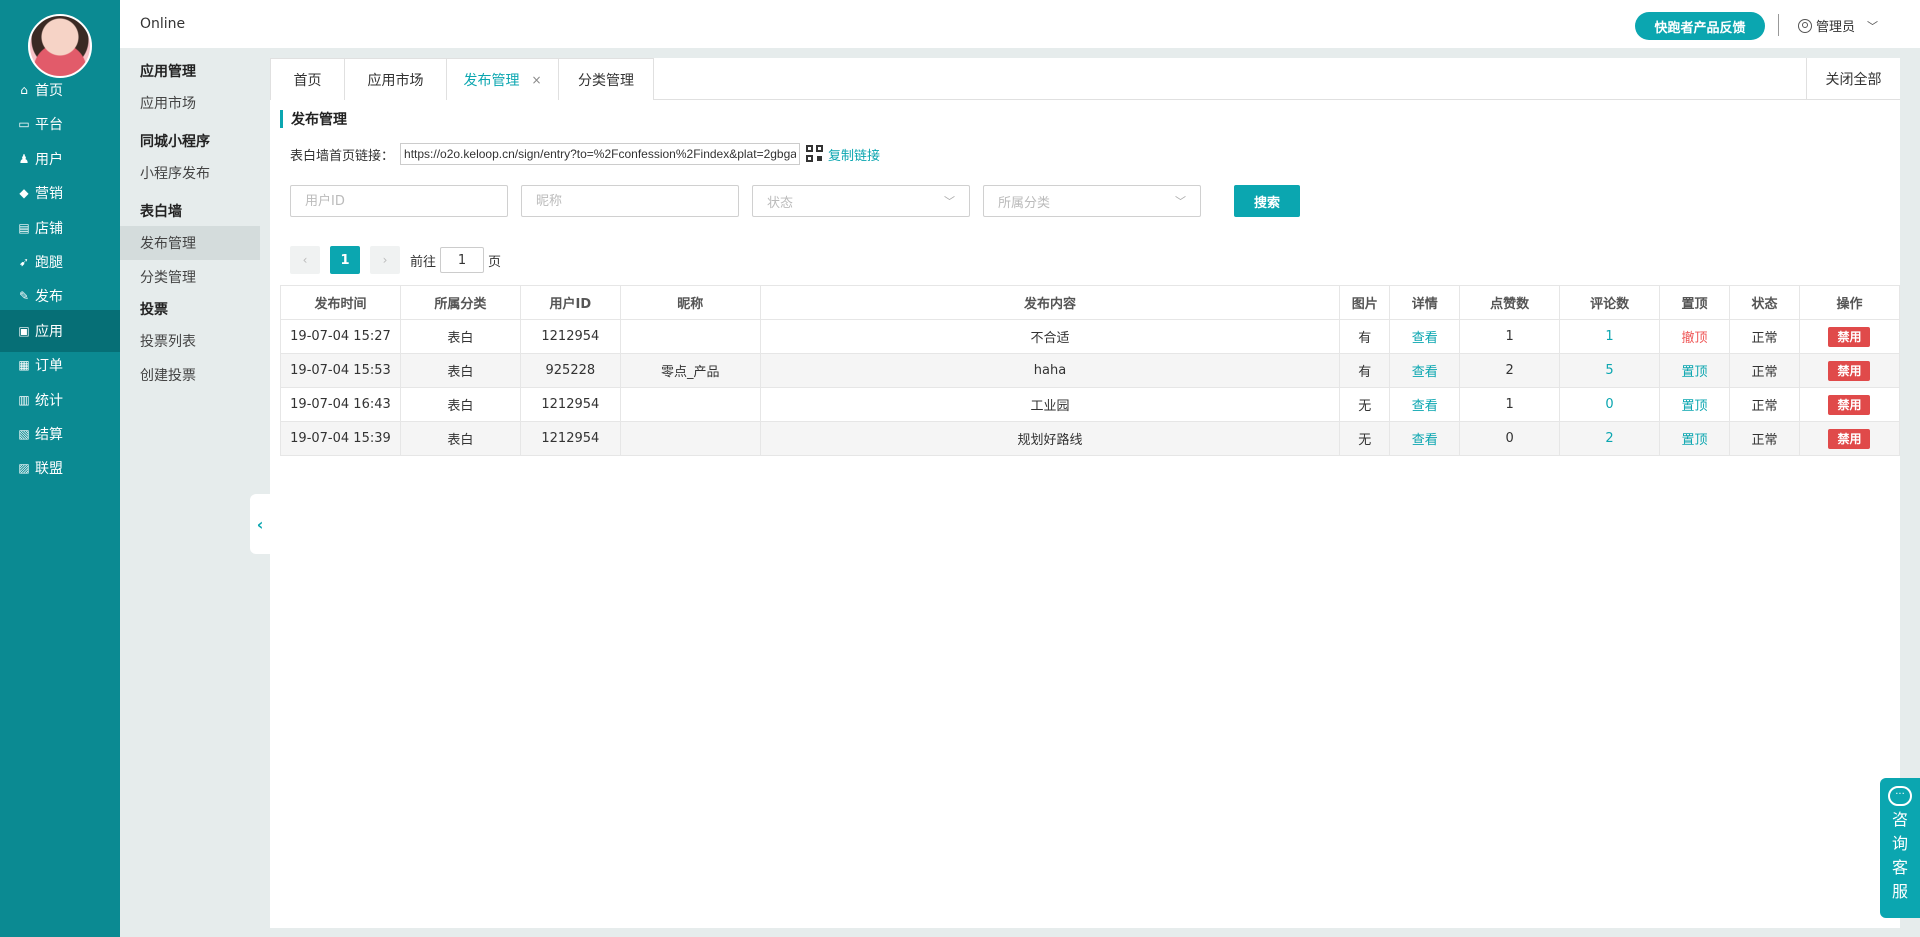 Image resolution: width=1920 pixels, height=937 pixels. What do you see at coordinates (861, 201) in the screenshot?
I see `status-select: 状态 ﹀` at bounding box center [861, 201].